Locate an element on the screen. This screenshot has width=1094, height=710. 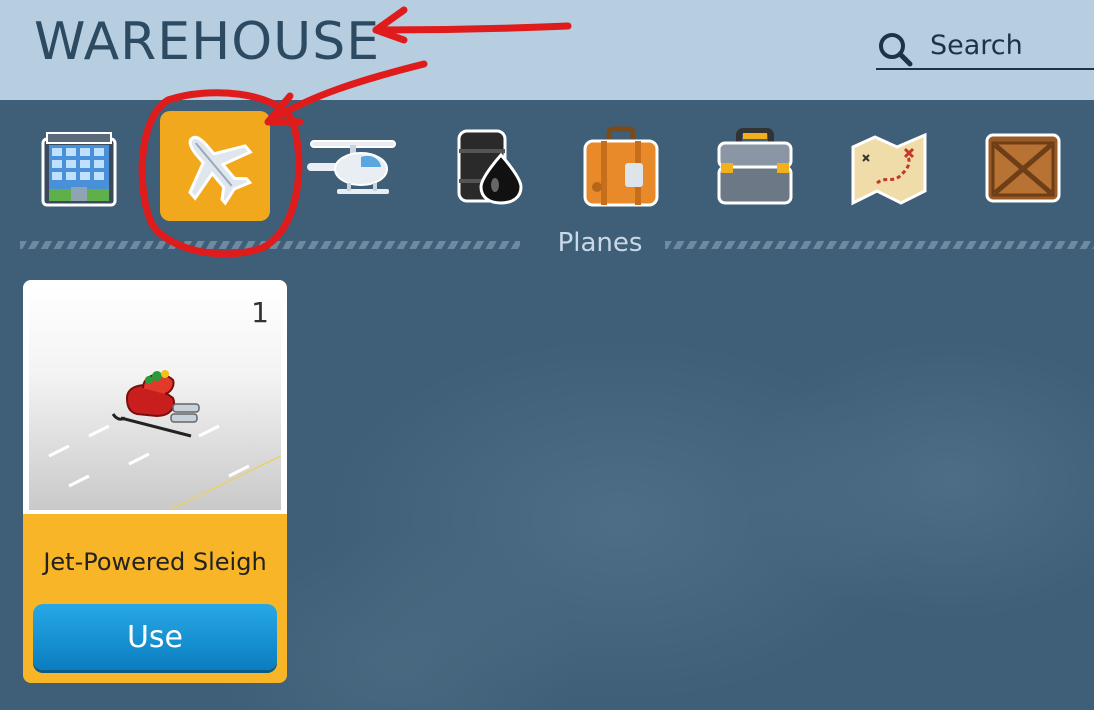
plane-icon is located at coordinates (220, 170).